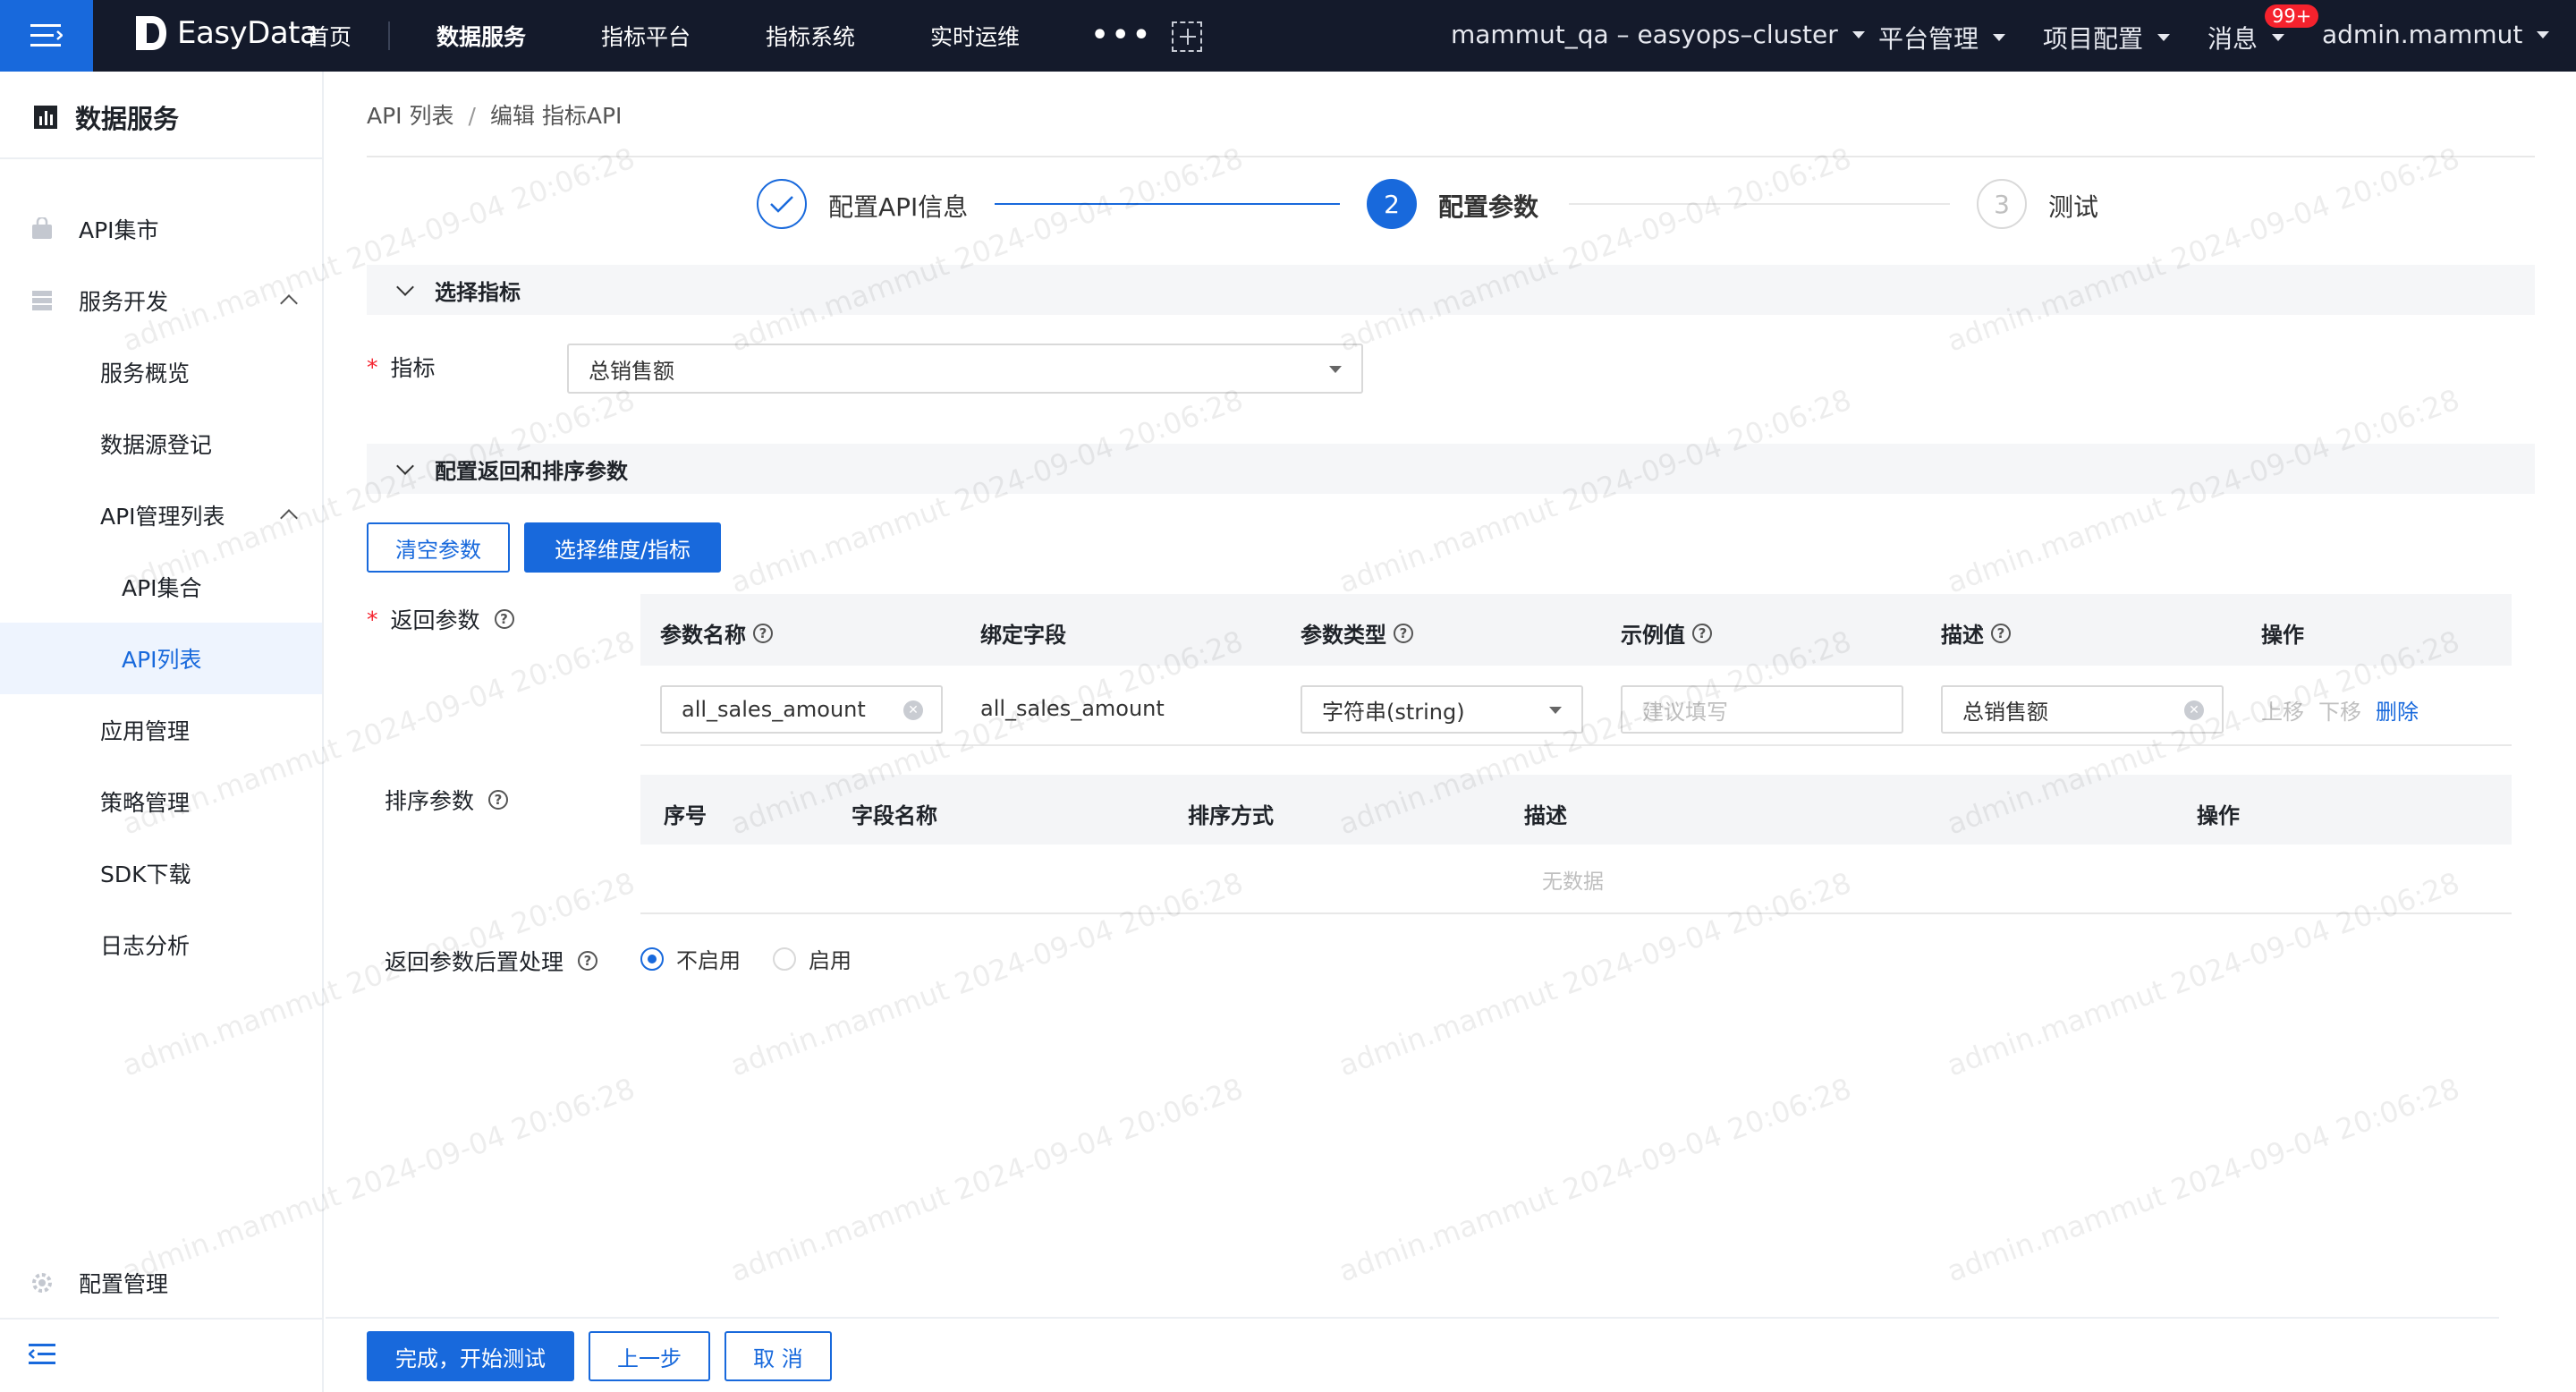  What do you see at coordinates (830, 960) in the screenshot?
I see `radio-label: 启用` at bounding box center [830, 960].